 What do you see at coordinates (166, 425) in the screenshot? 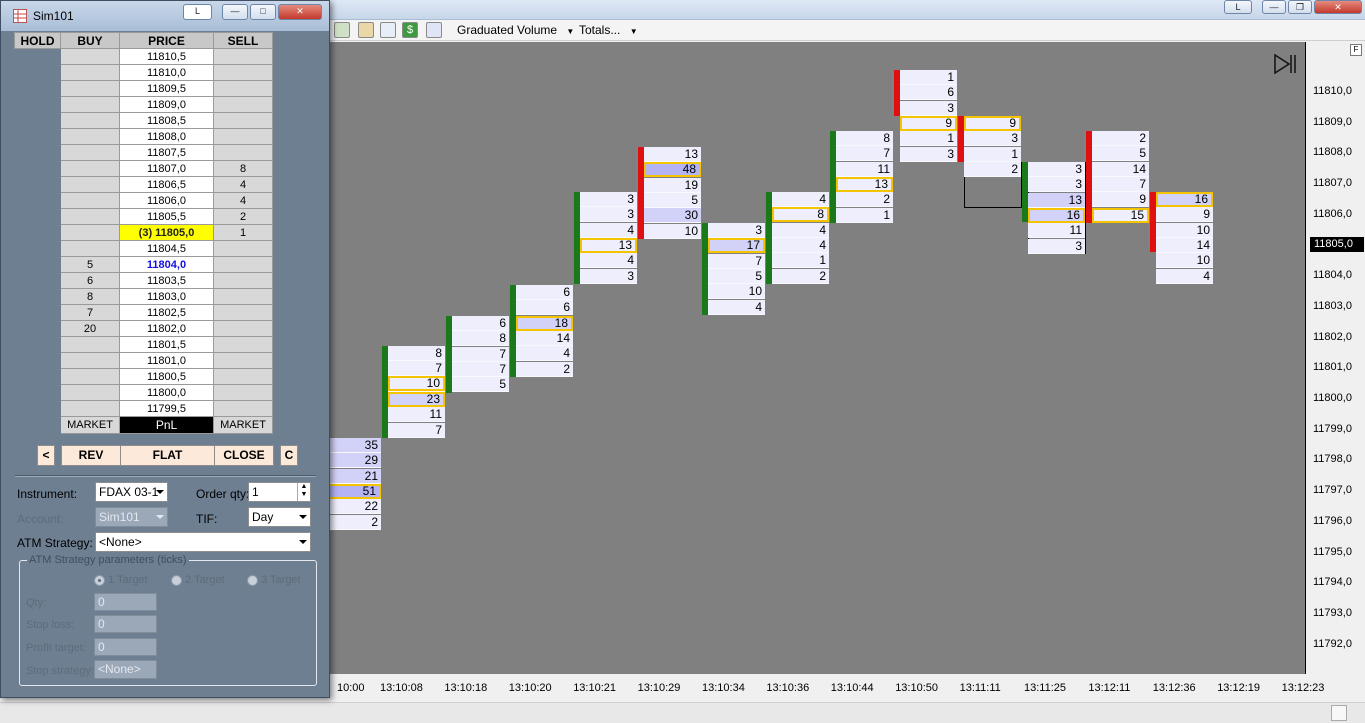
I see `pnl-cell: PnL` at bounding box center [166, 425].